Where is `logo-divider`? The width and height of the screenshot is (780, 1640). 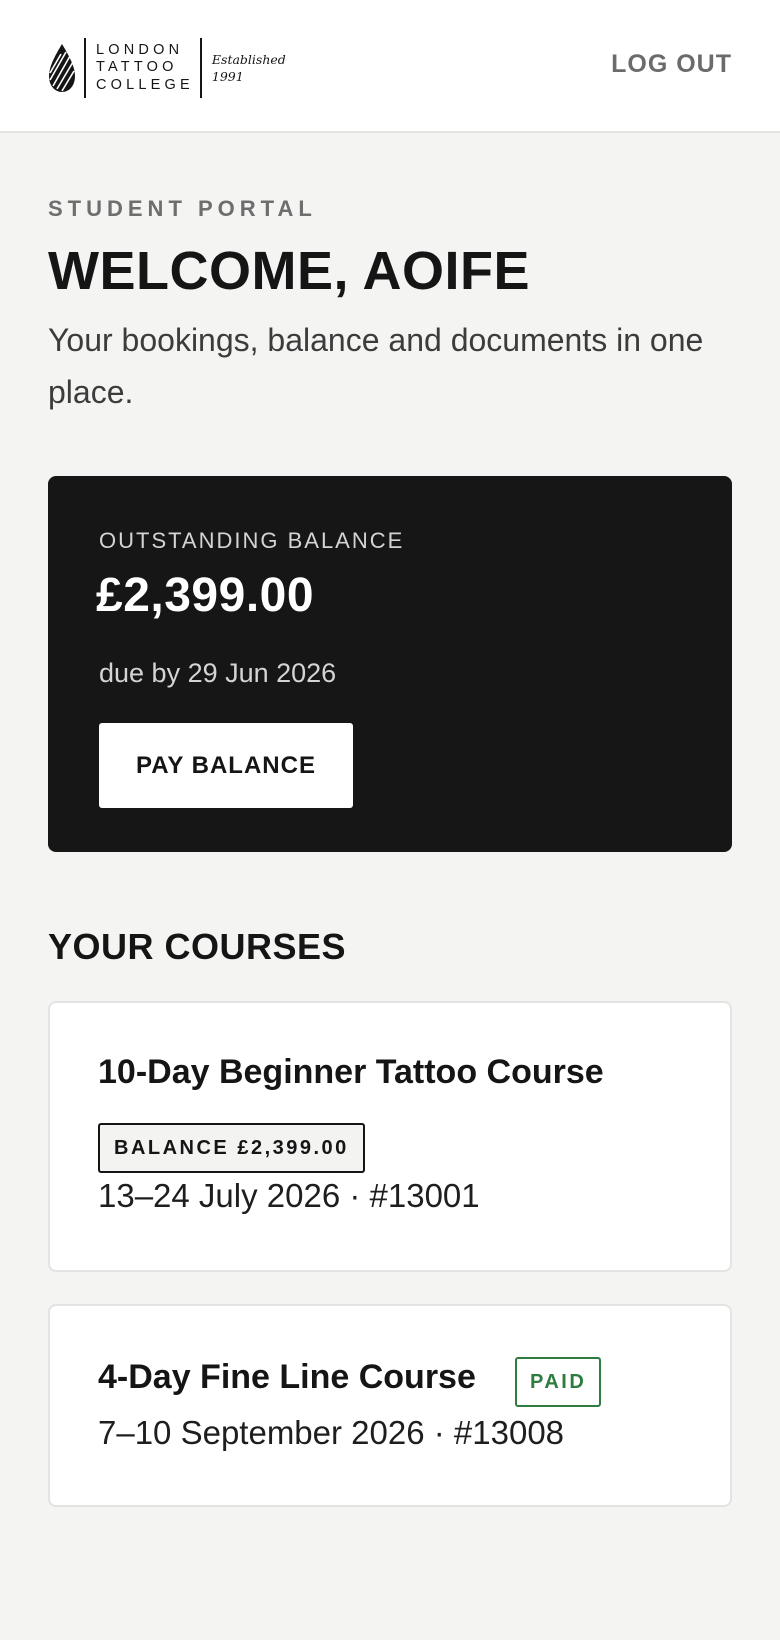 logo-divider is located at coordinates (85, 68).